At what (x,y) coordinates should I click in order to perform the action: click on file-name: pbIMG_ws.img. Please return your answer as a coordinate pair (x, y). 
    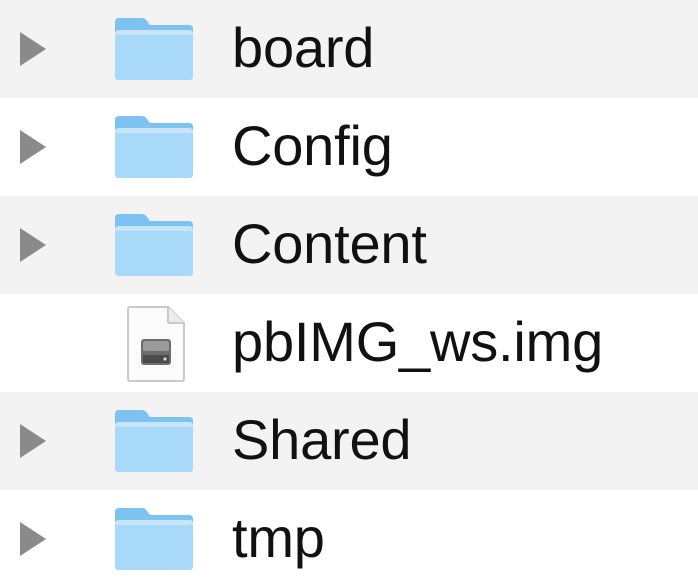
    Looking at the image, I should click on (417, 341).